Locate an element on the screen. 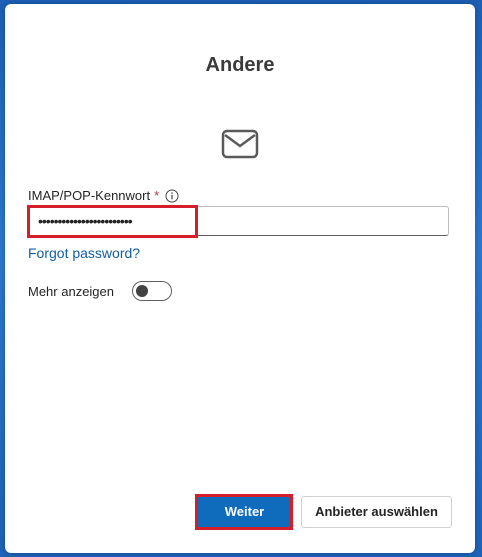  envelope-icon is located at coordinates (240, 144).